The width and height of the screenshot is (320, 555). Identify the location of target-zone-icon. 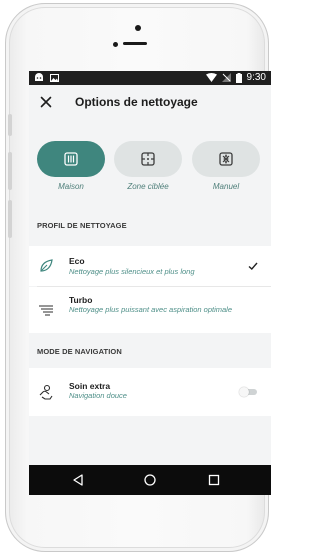
(148, 159).